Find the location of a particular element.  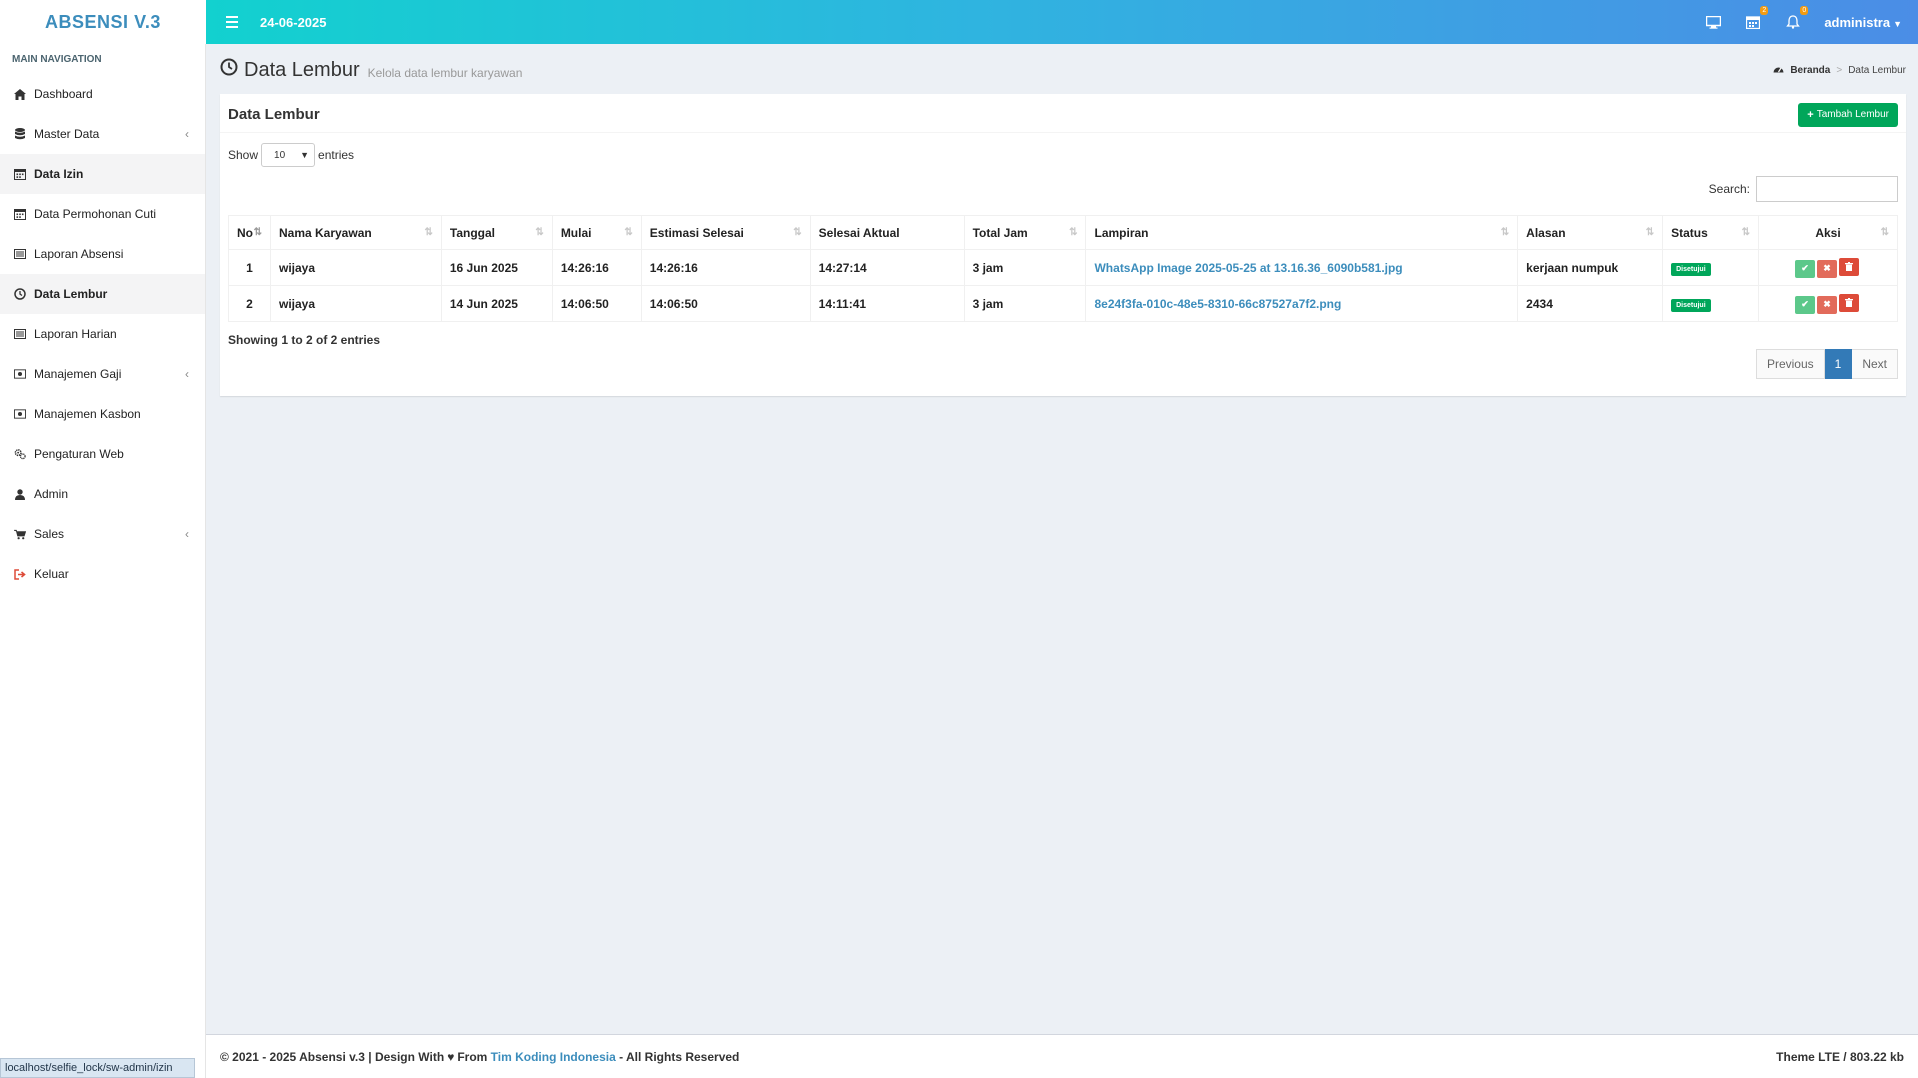

pagination-previous: Previous is located at coordinates (1790, 364).